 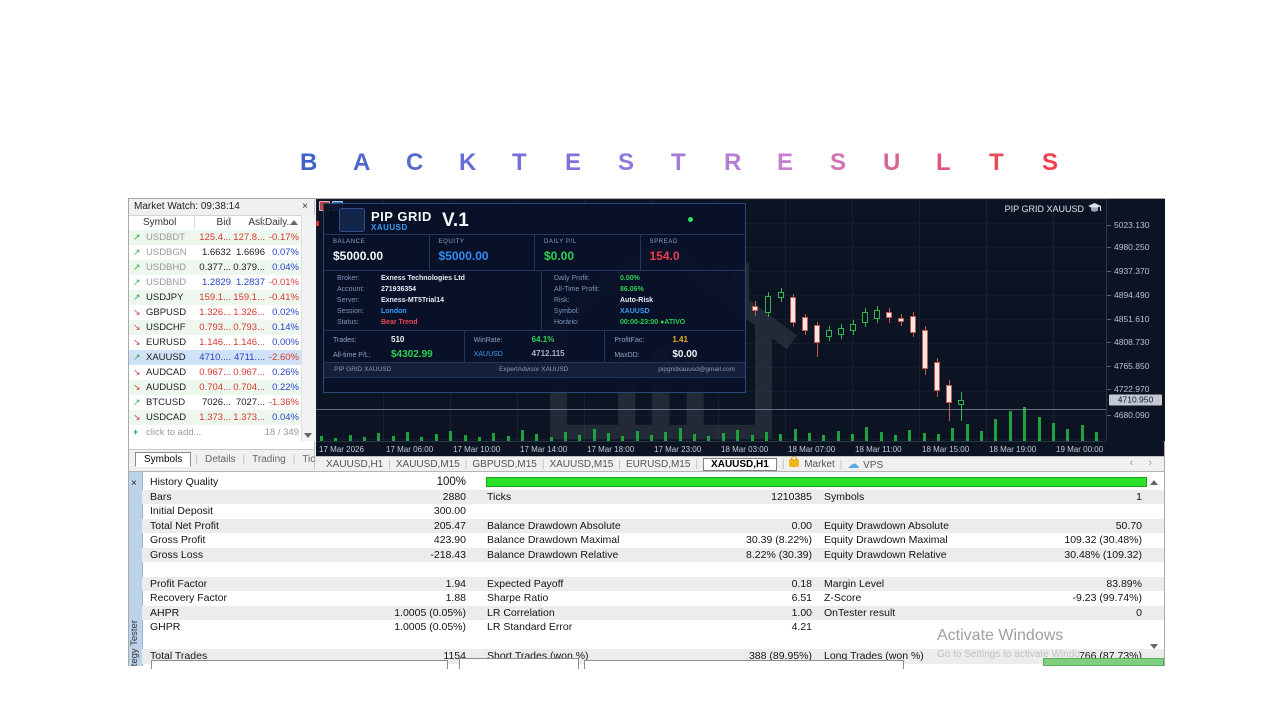 I want to click on title-letter: S, so click(x=626, y=162).